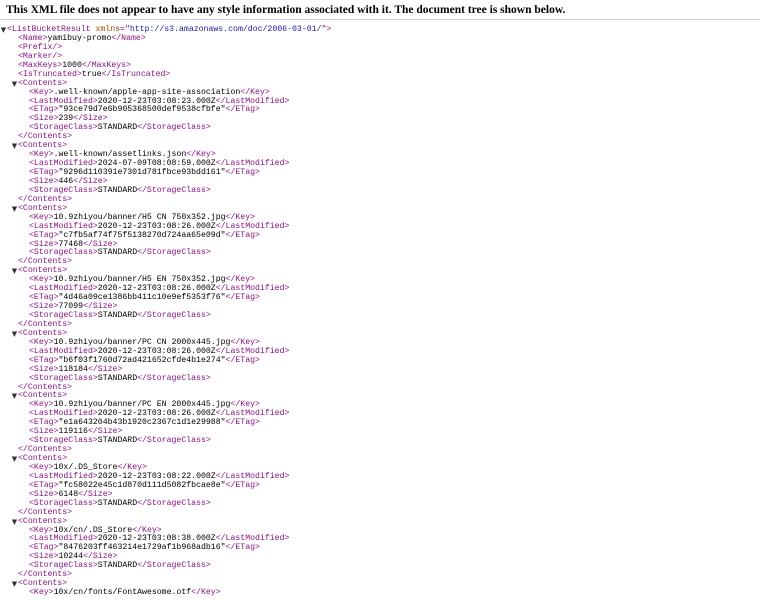  What do you see at coordinates (73, 432) in the screenshot?
I see `element-value: 119116` at bounding box center [73, 432].